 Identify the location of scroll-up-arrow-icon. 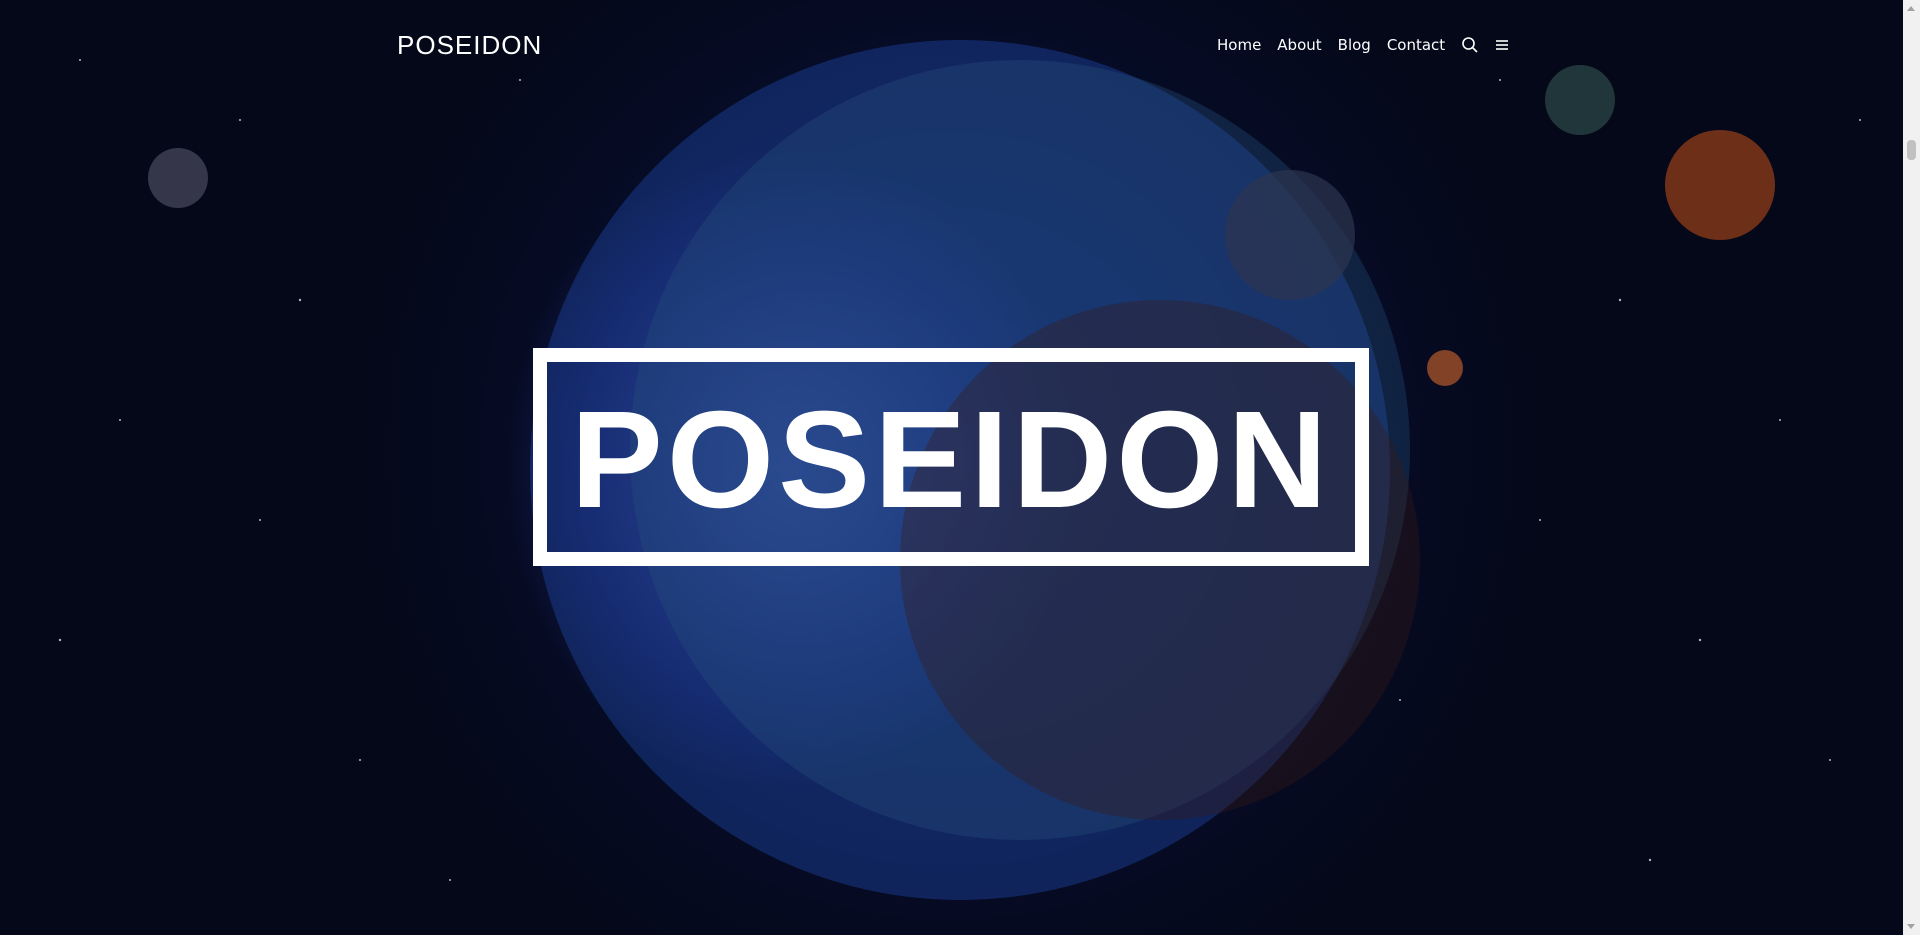
(1911, 8).